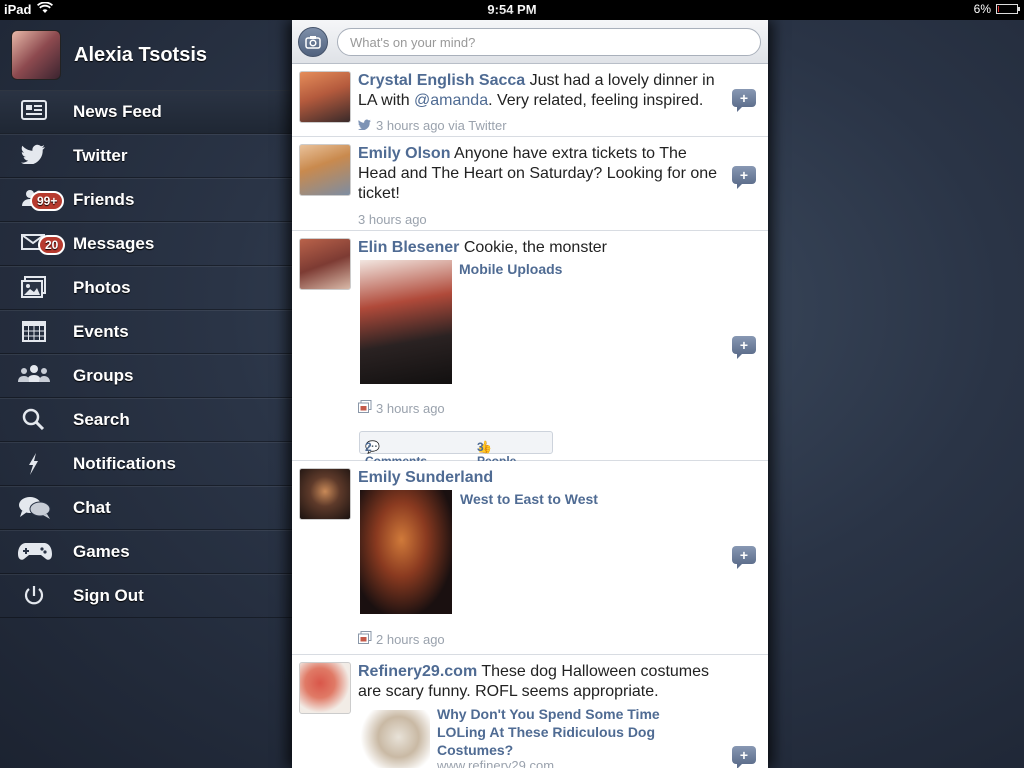 The image size is (1024, 768). I want to click on newsfeed-icon, so click(34, 112).